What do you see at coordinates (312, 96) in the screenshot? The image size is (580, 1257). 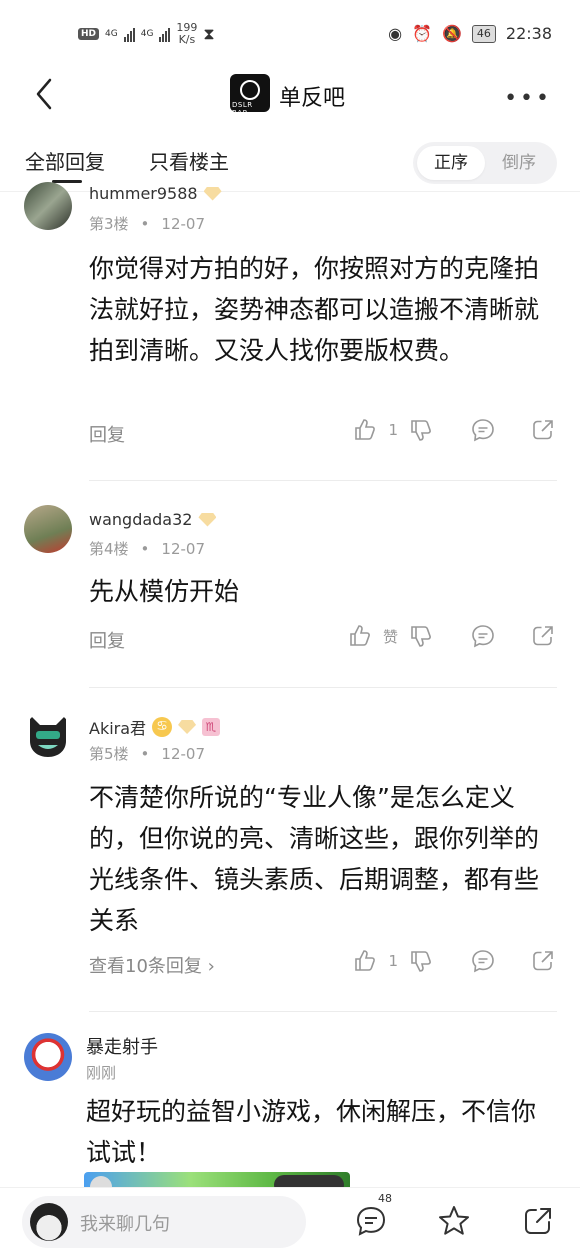 I see `forum-title: 单反吧` at bounding box center [312, 96].